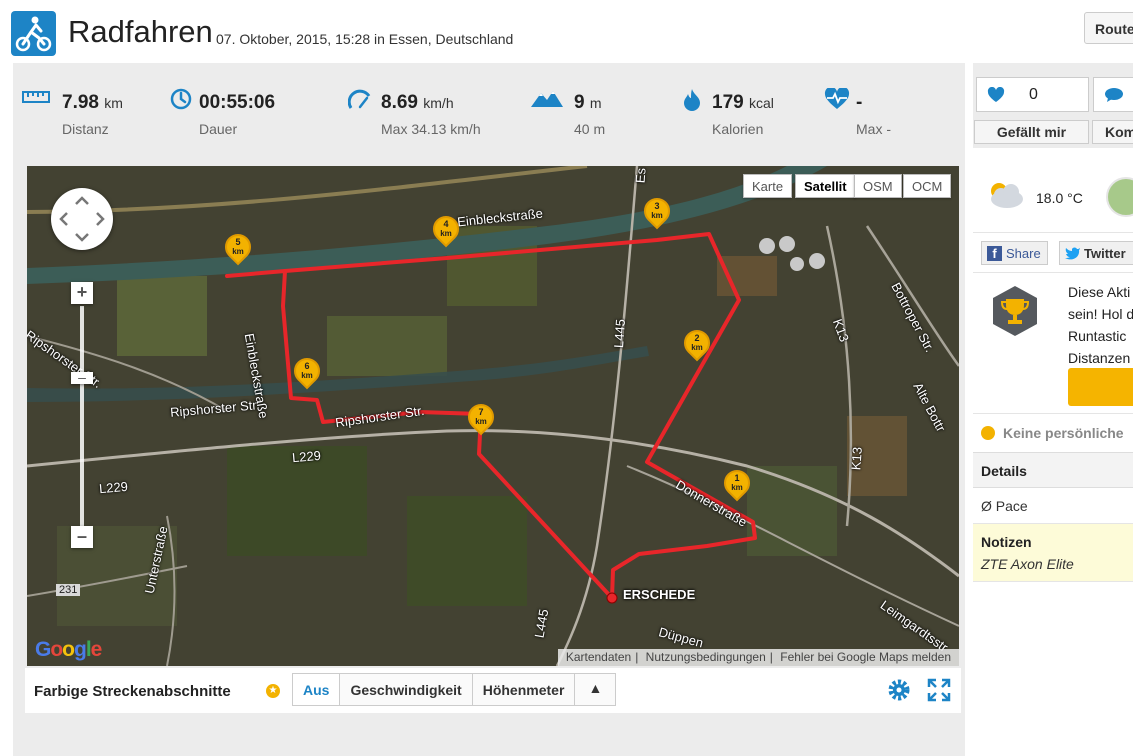 This screenshot has height=756, width=1133. What do you see at coordinates (899, 690) in the screenshot?
I see `gear-icon` at bounding box center [899, 690].